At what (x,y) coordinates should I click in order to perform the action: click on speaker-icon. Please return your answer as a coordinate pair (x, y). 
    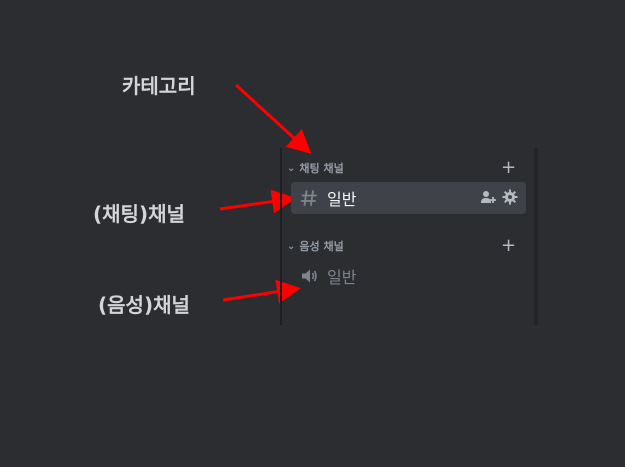
    Looking at the image, I should click on (309, 276).